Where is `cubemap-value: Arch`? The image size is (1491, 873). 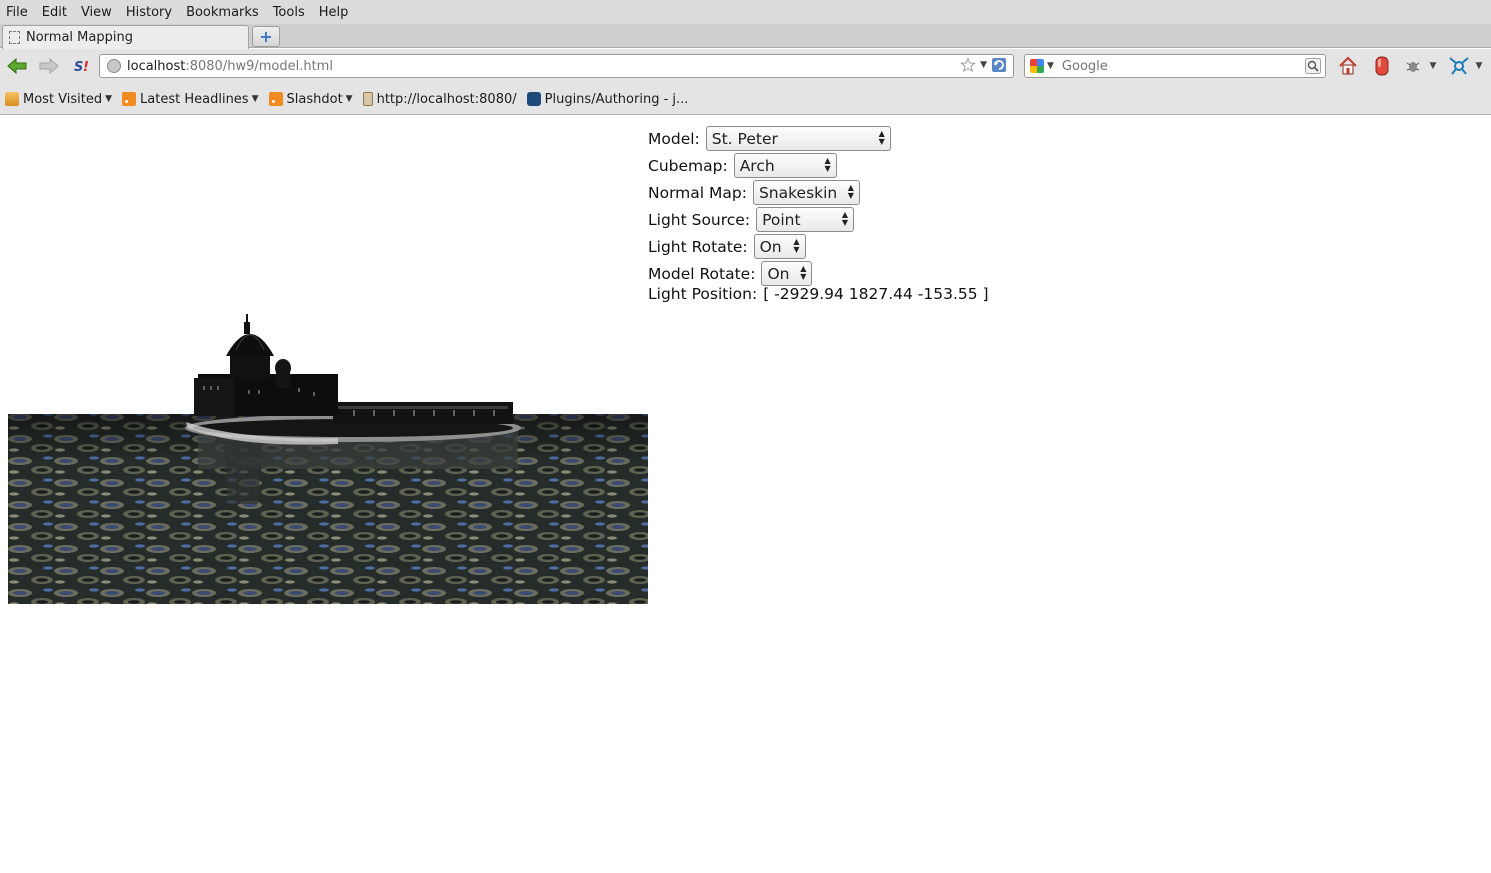
cubemap-value: Arch is located at coordinates (757, 165).